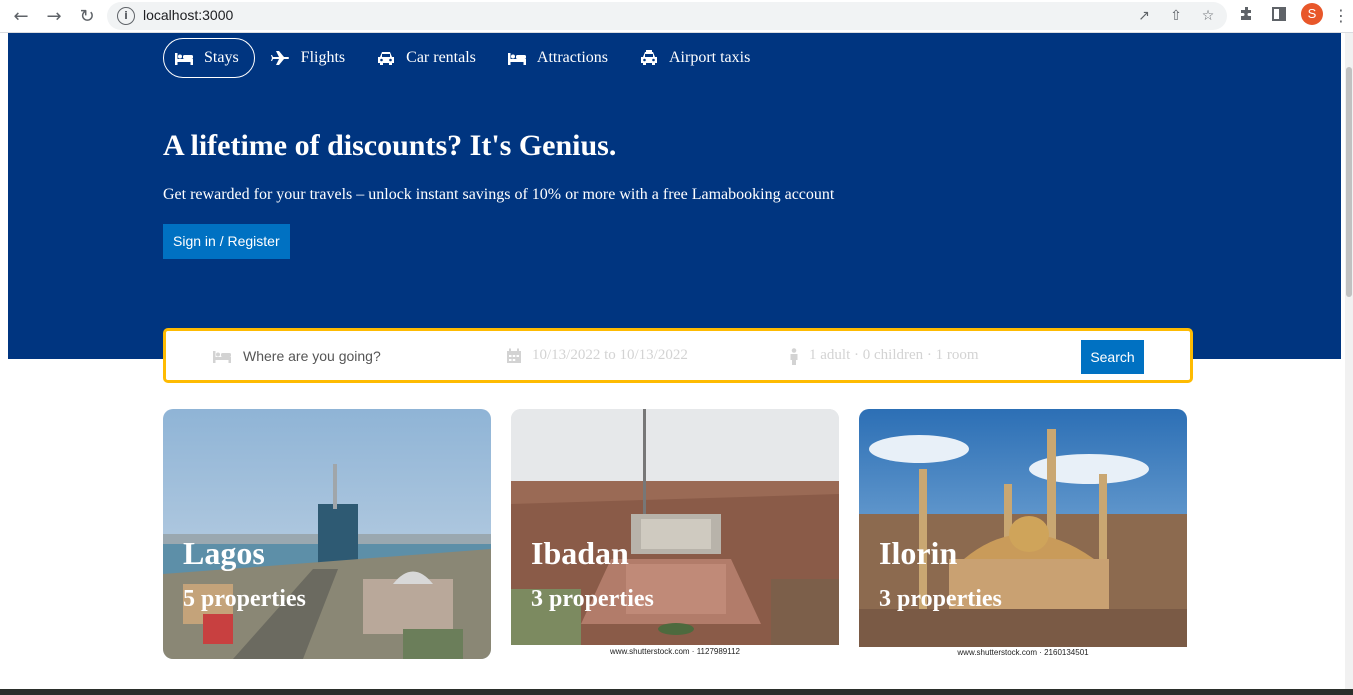  I want to click on share-icon: ⇧, so click(1176, 16).